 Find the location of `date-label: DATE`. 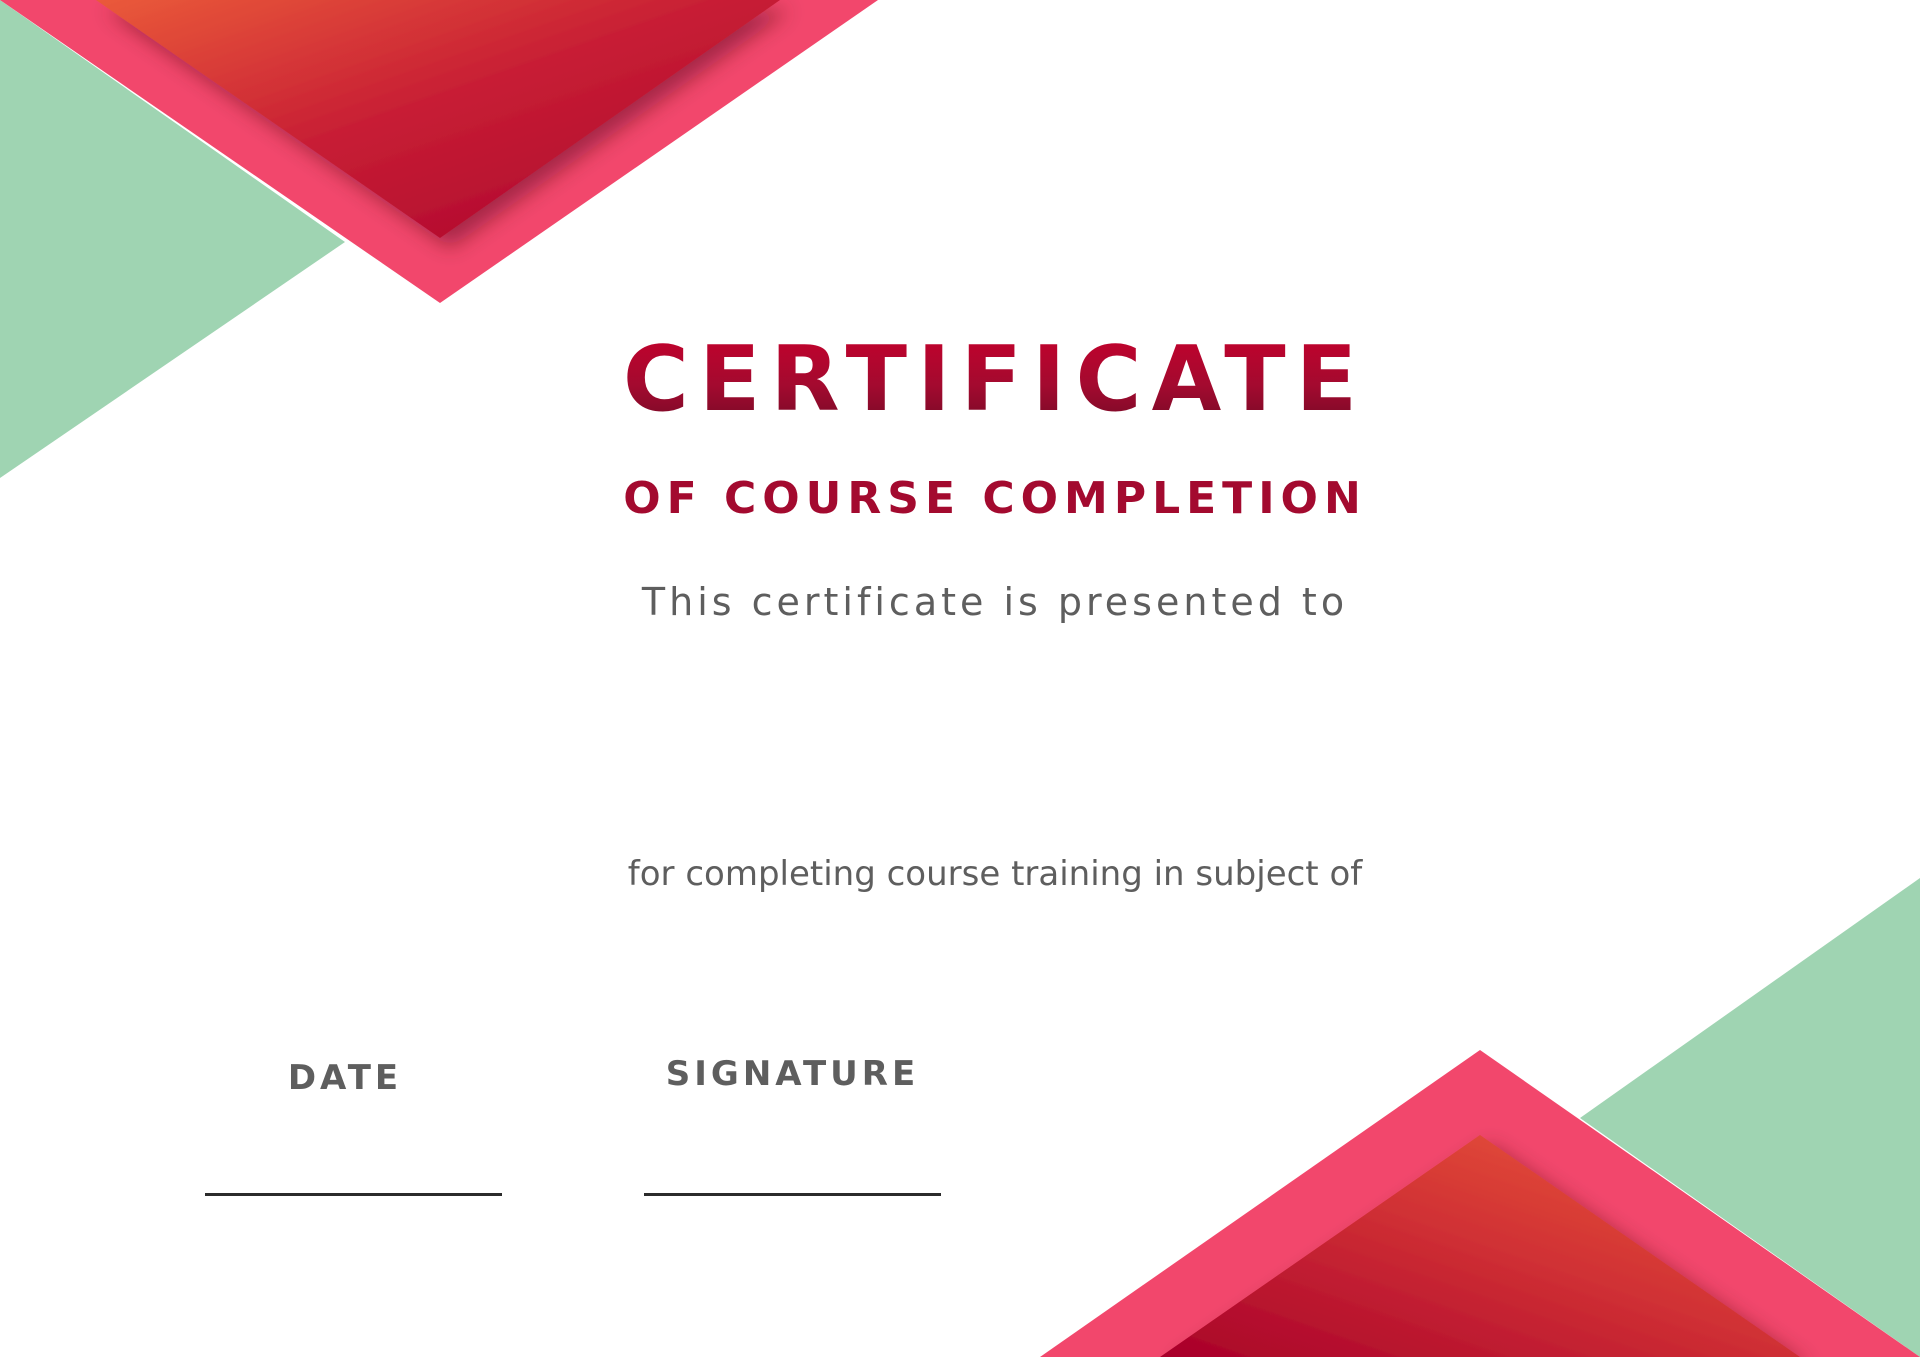

date-label: DATE is located at coordinates (345, 1078).